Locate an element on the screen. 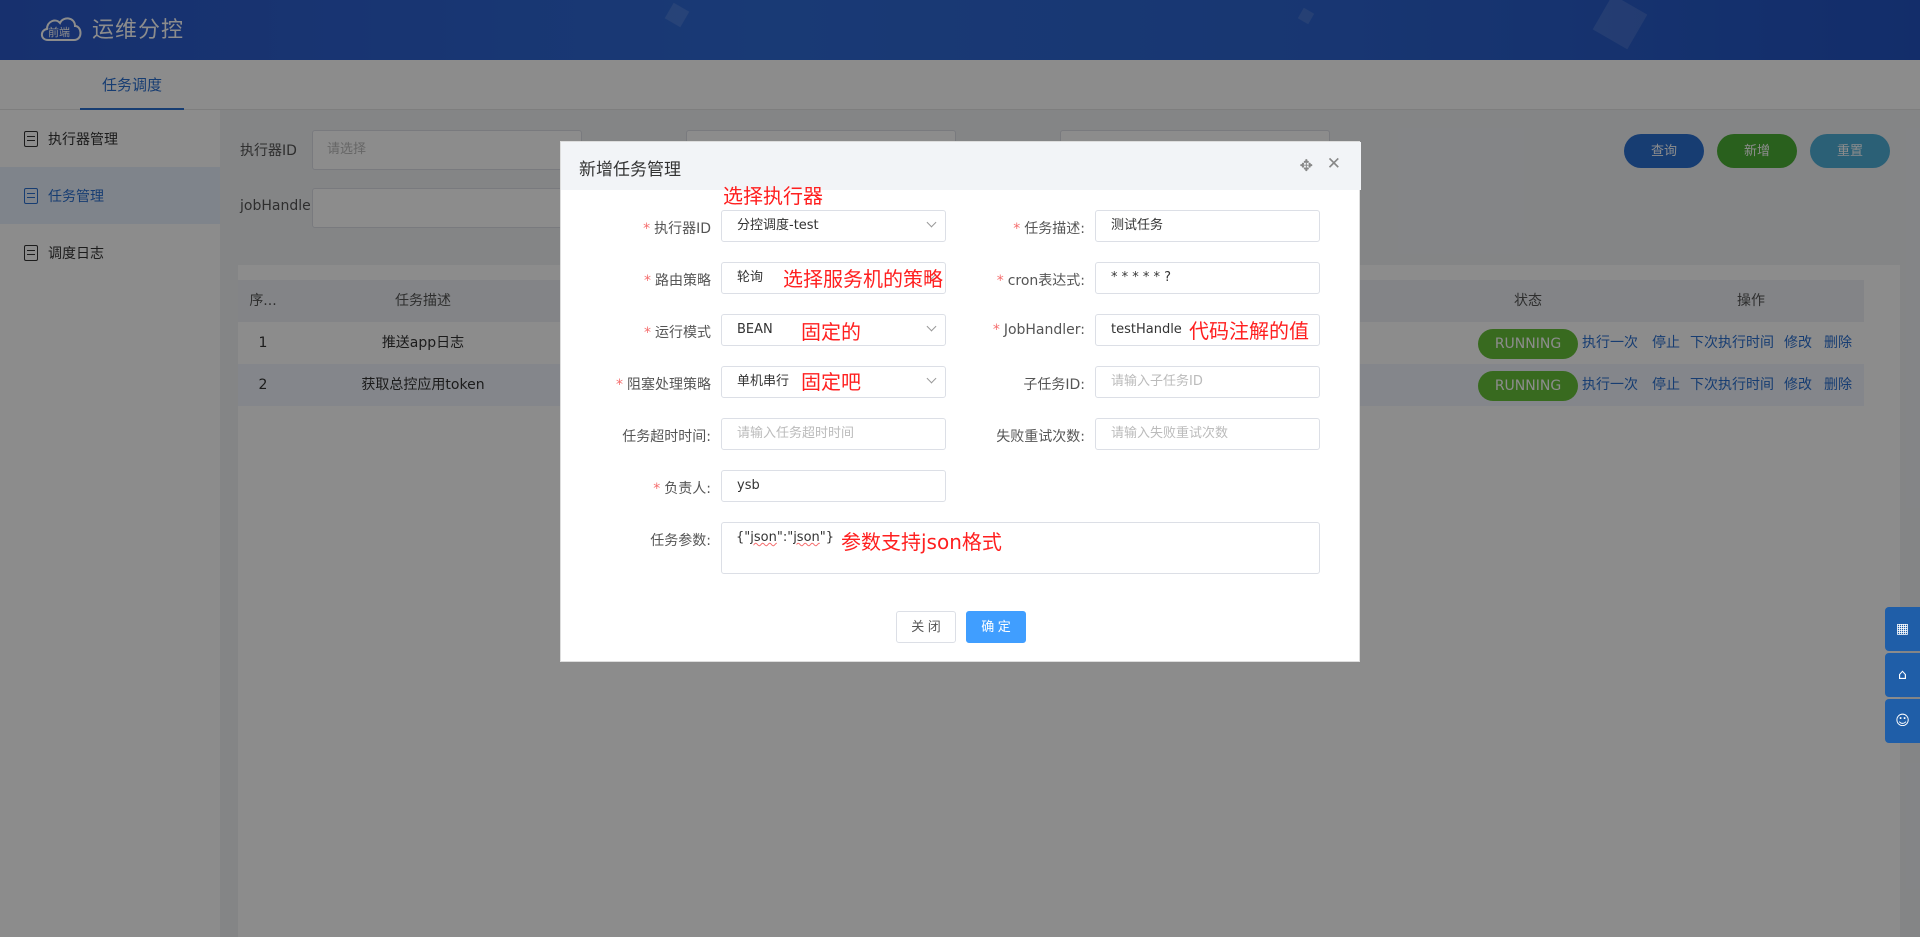 The width and height of the screenshot is (1920, 937). float-home-icon: ⌂ is located at coordinates (1902, 675).